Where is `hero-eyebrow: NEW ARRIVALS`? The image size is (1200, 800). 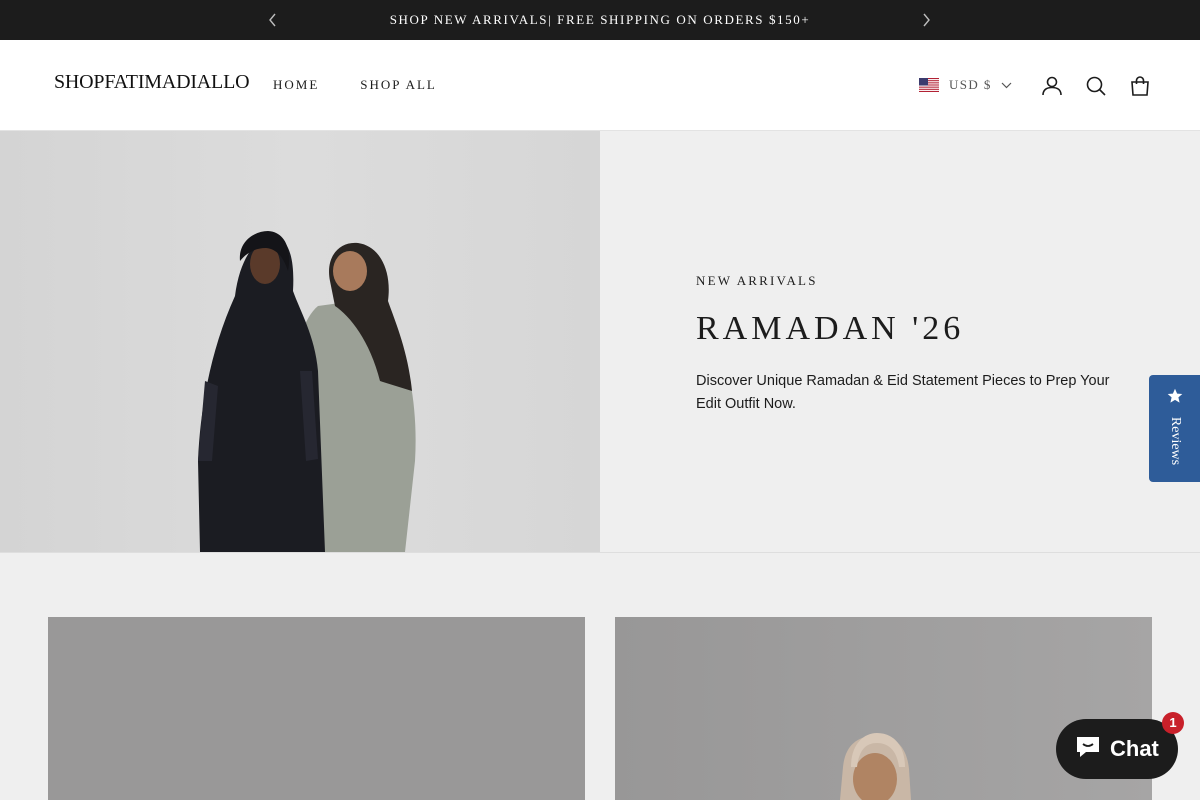 hero-eyebrow: NEW ARRIVALS is located at coordinates (757, 280).